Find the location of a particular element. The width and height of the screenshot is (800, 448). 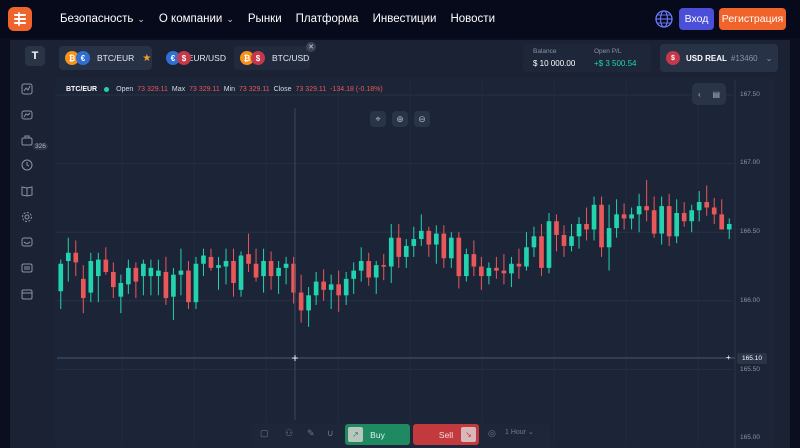

lock-icon: ▢ is located at coordinates (264, 433).